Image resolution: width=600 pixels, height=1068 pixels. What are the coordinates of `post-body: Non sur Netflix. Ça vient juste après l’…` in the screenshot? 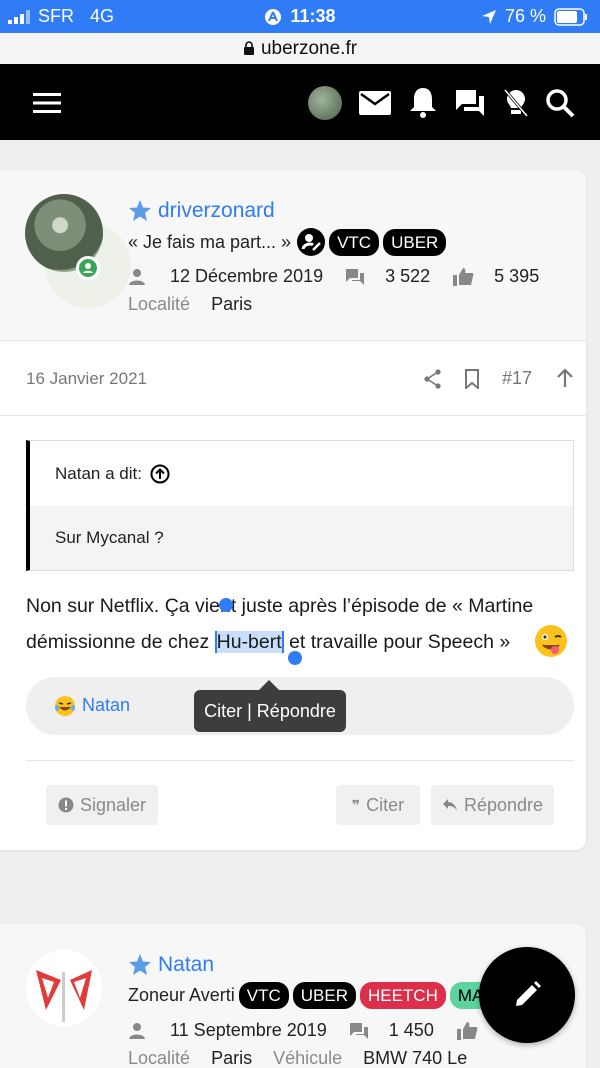 It's located at (301, 624).